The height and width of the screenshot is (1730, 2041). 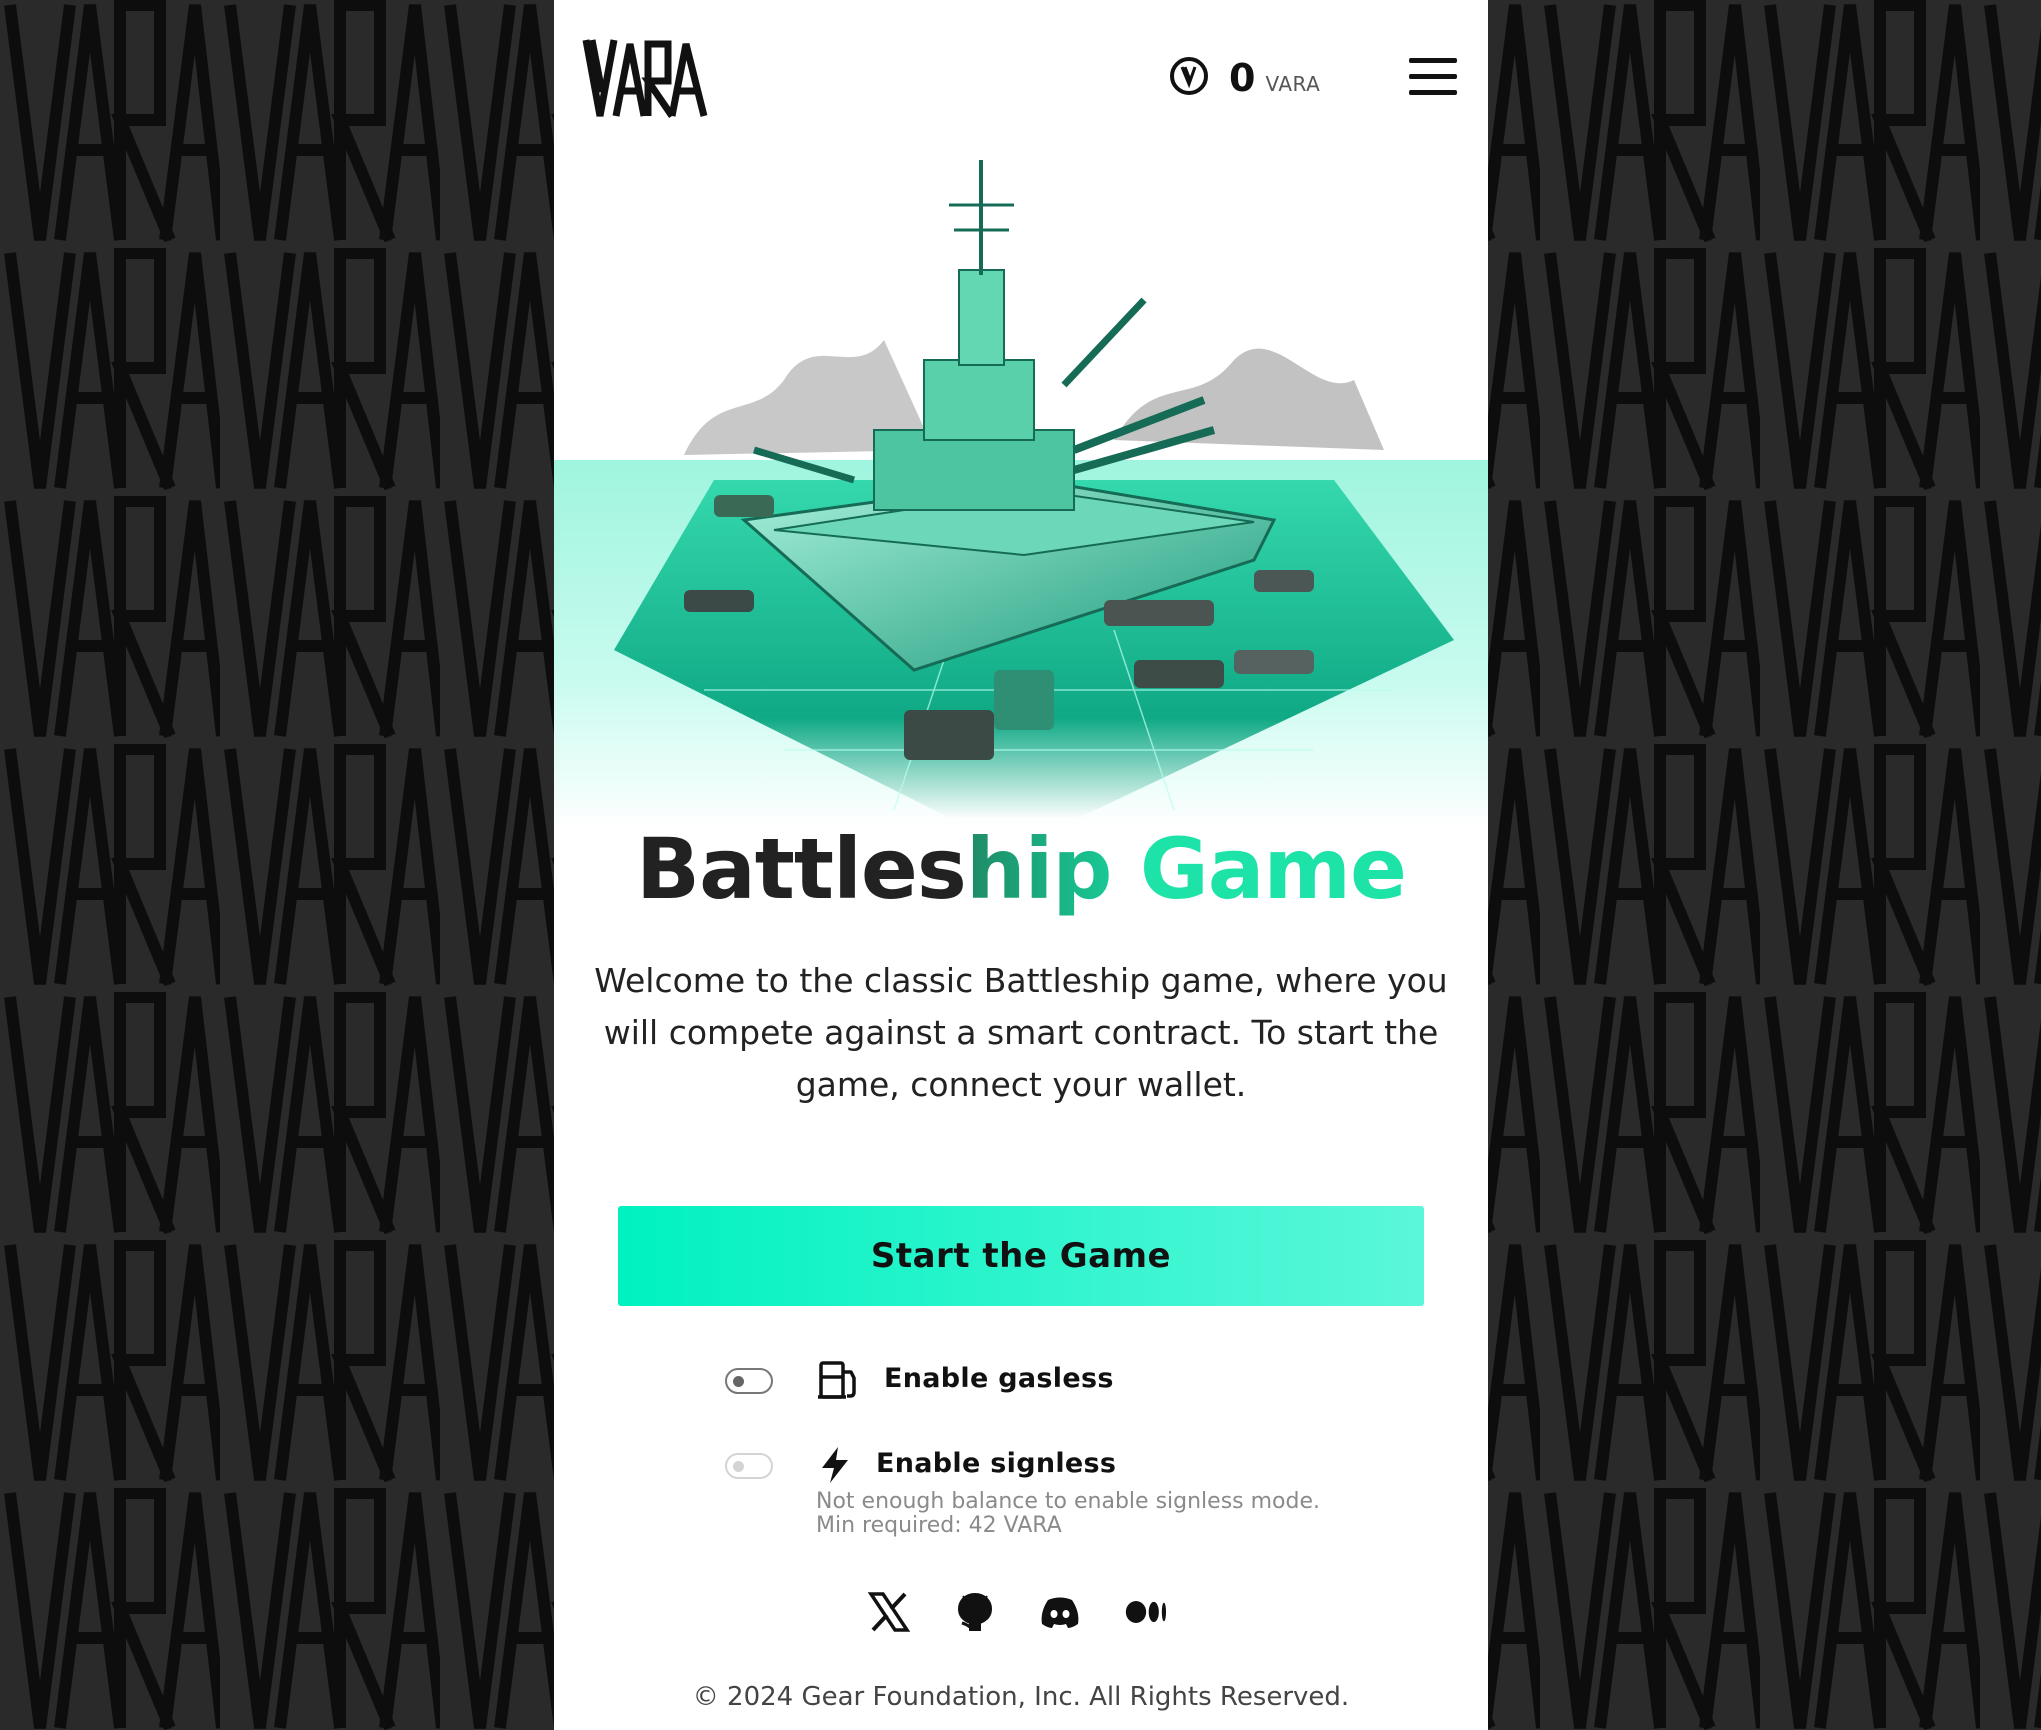 I want to click on github-icon, so click(x=975, y=1612).